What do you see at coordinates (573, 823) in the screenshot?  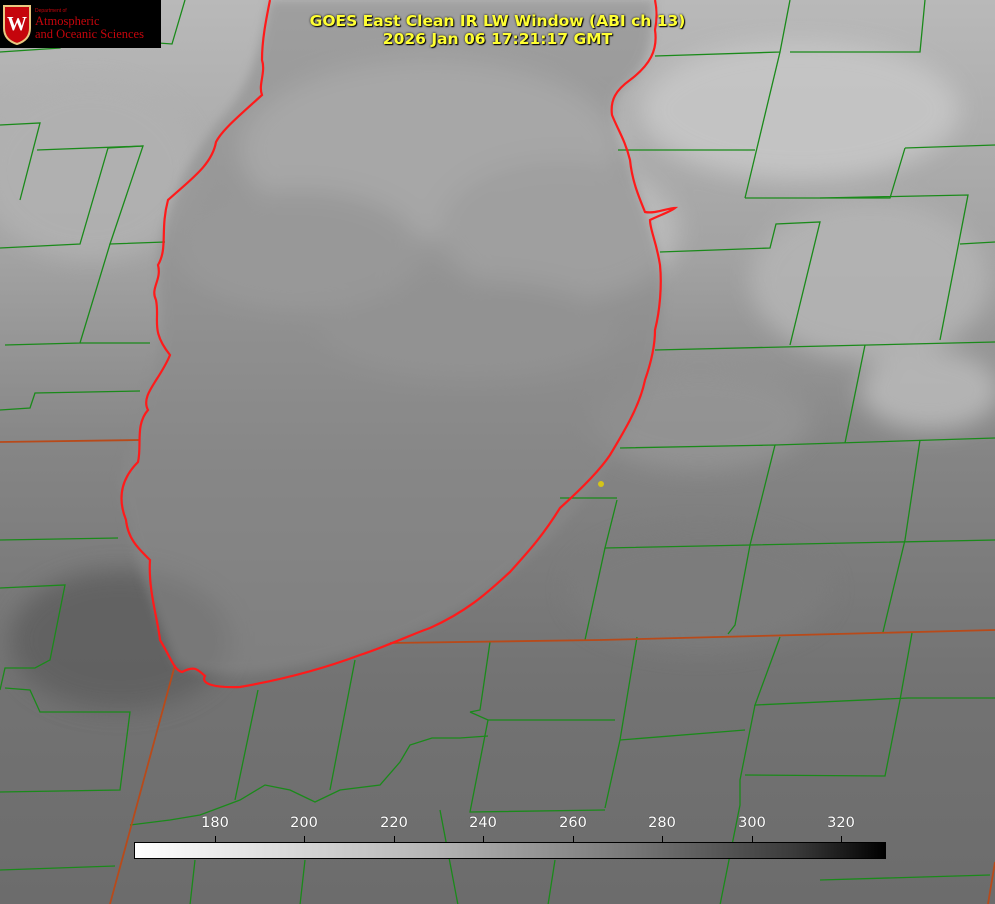 I see `colorbar-tick-label: 260` at bounding box center [573, 823].